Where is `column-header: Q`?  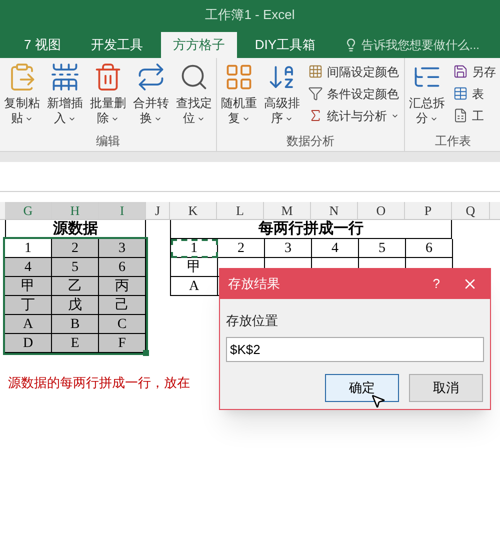
column-header: Q is located at coordinates (471, 210).